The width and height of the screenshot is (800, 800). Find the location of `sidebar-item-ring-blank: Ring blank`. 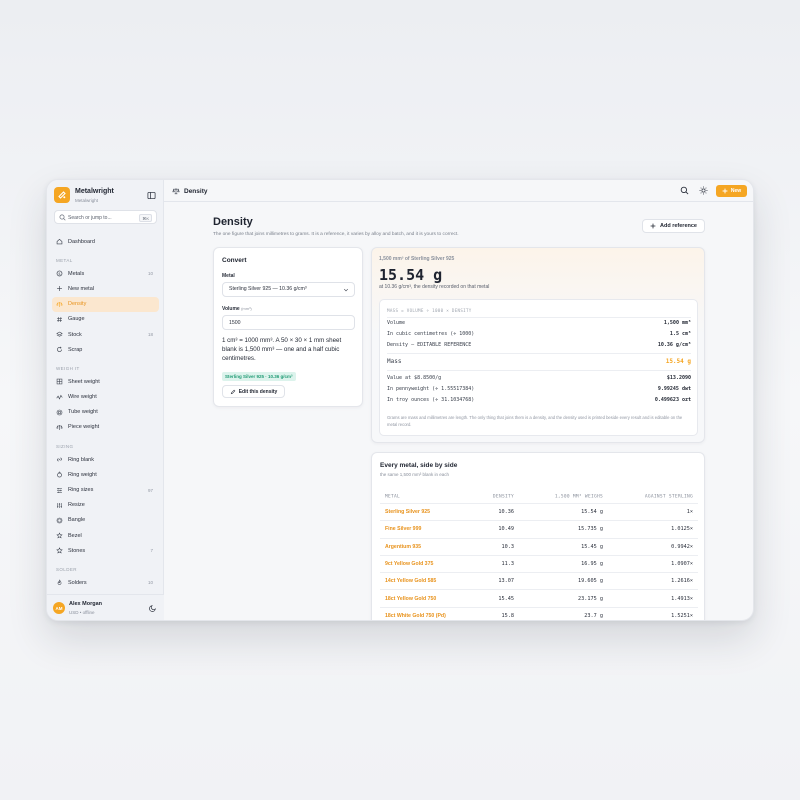

sidebar-item-ring-blank: Ring blank is located at coordinates (105, 459).